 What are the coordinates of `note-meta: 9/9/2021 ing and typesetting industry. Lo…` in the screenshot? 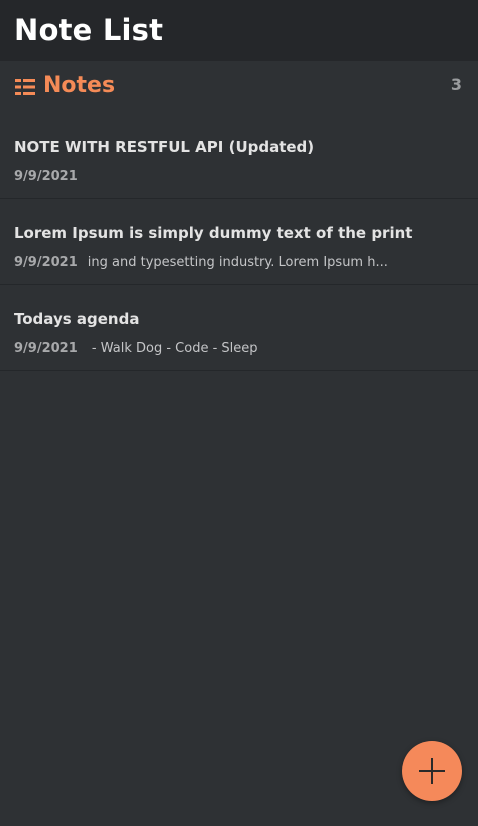 It's located at (209, 263).